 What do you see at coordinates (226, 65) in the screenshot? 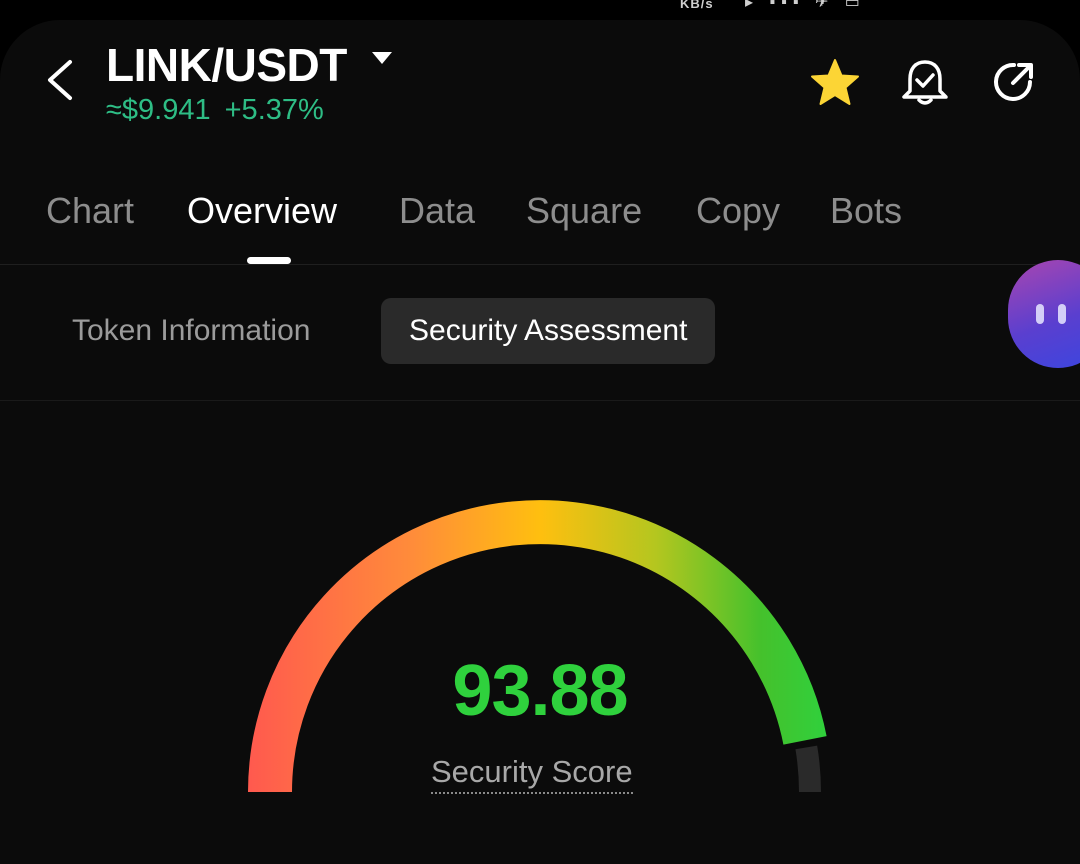
I see `pair-title: LINK/USDT` at bounding box center [226, 65].